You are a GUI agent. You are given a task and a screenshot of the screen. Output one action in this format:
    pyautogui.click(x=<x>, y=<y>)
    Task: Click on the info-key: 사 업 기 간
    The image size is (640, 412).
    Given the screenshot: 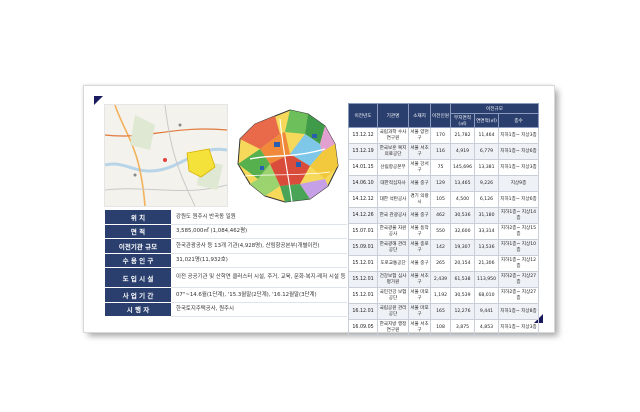 What is the action you would take?
    pyautogui.click(x=138, y=295)
    